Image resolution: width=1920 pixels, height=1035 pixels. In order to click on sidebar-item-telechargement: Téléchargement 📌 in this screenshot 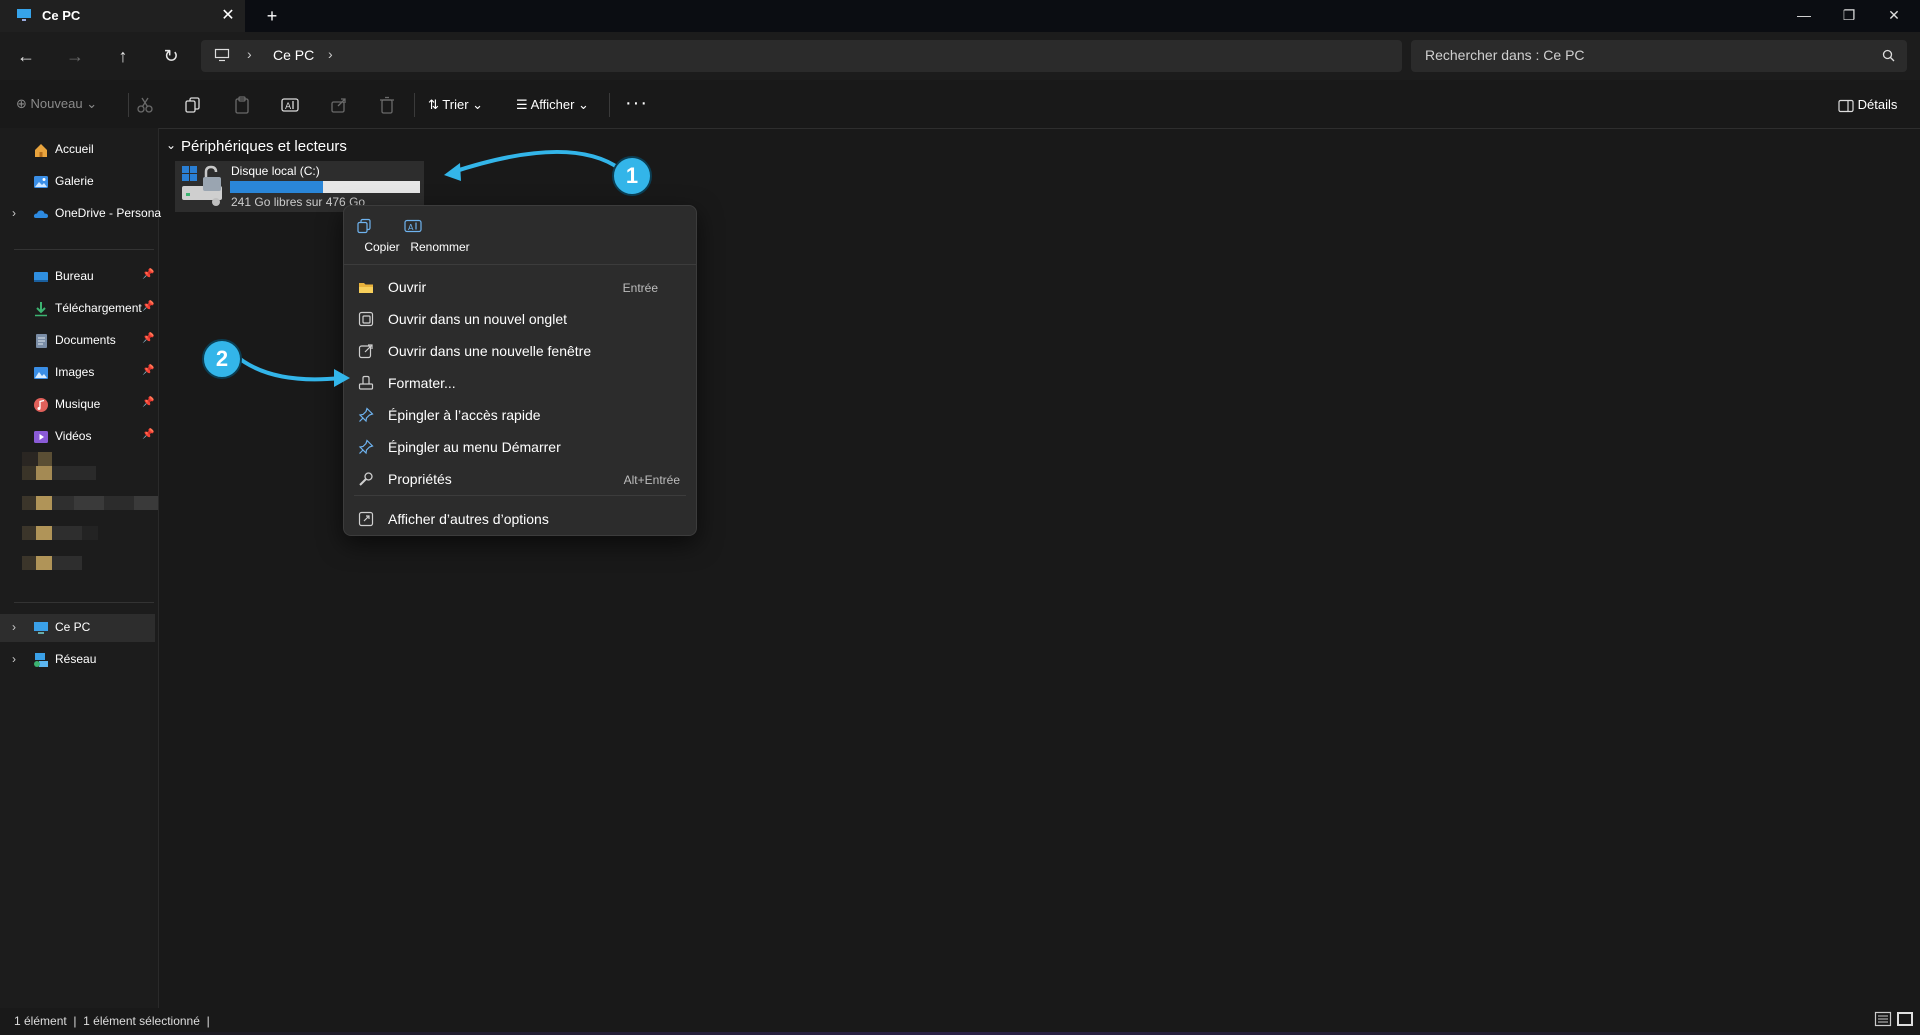, I will do `click(79, 309)`.